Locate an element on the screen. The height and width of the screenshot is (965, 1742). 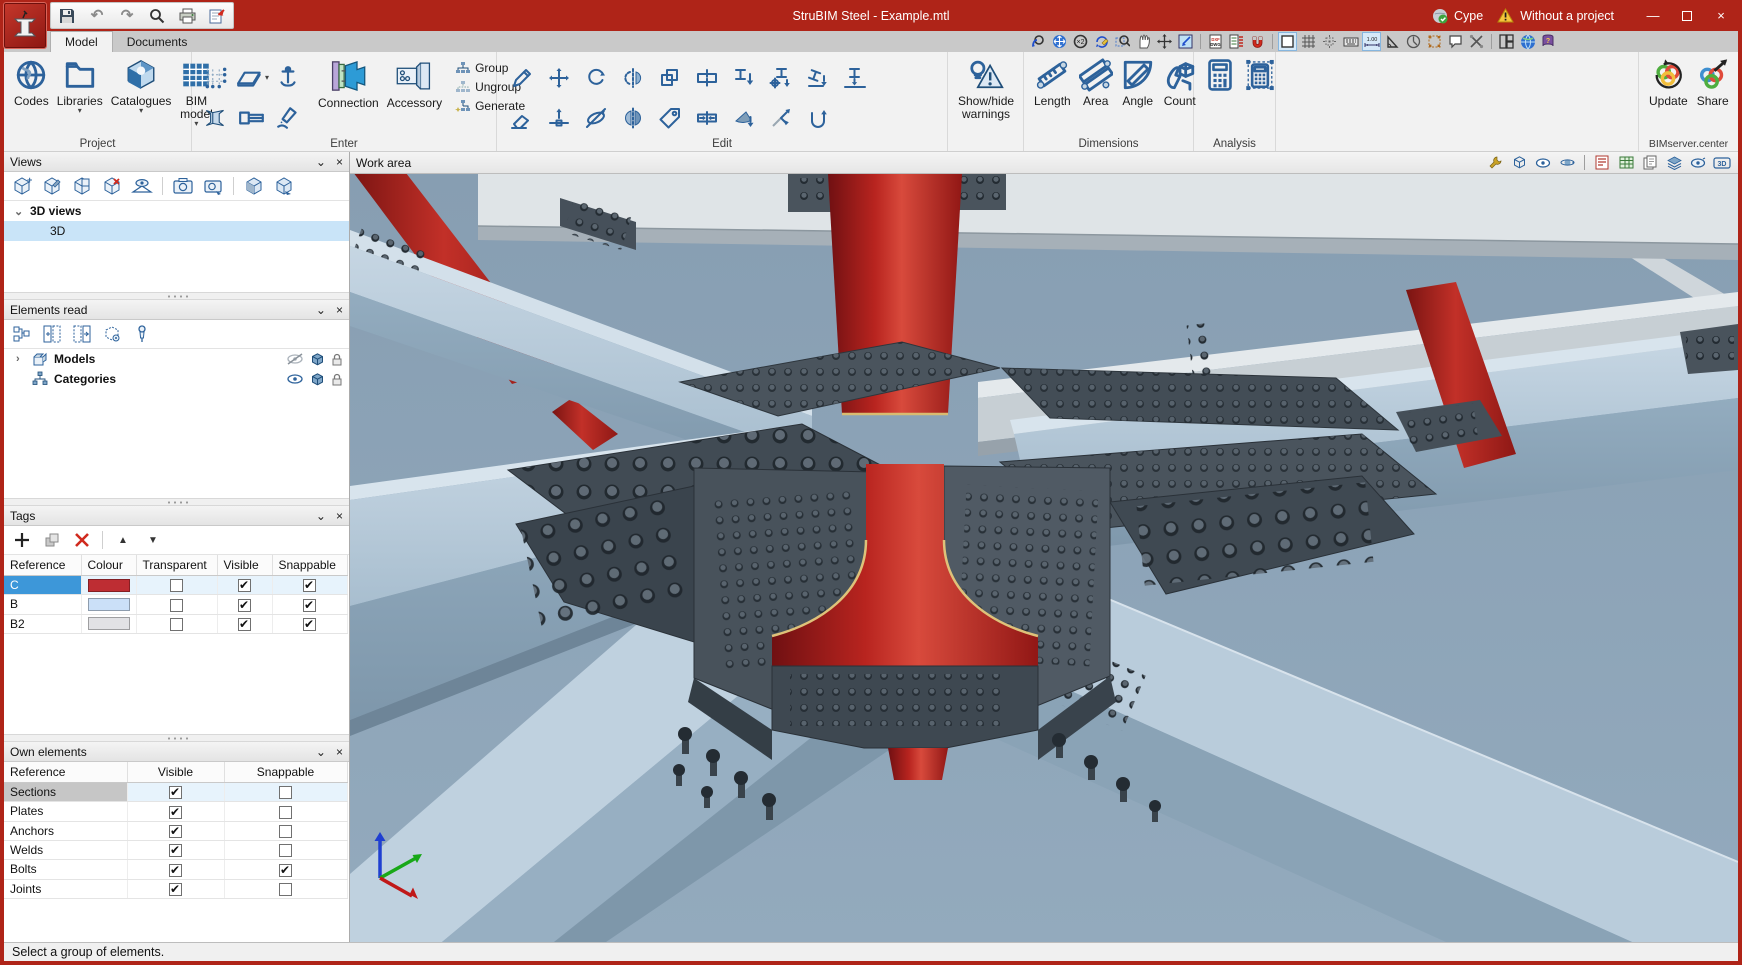
edit-tag-button is located at coordinates (669, 118).